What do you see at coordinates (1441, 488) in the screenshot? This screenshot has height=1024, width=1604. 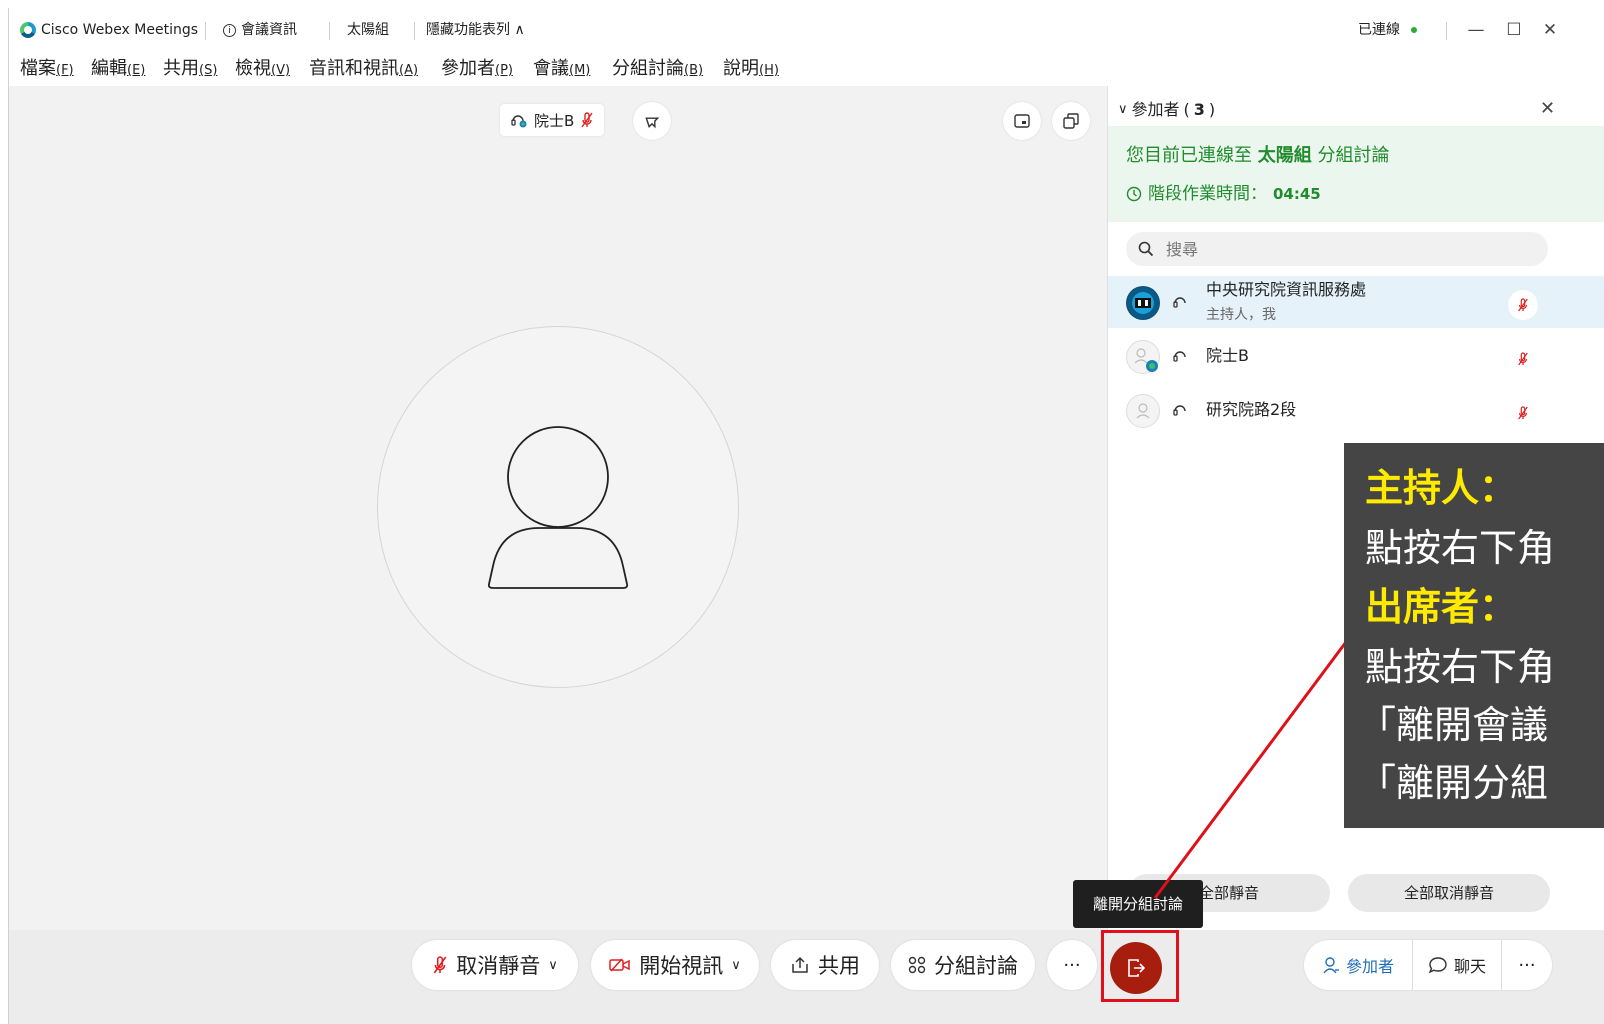 I see `host-title: 主持人：` at bounding box center [1441, 488].